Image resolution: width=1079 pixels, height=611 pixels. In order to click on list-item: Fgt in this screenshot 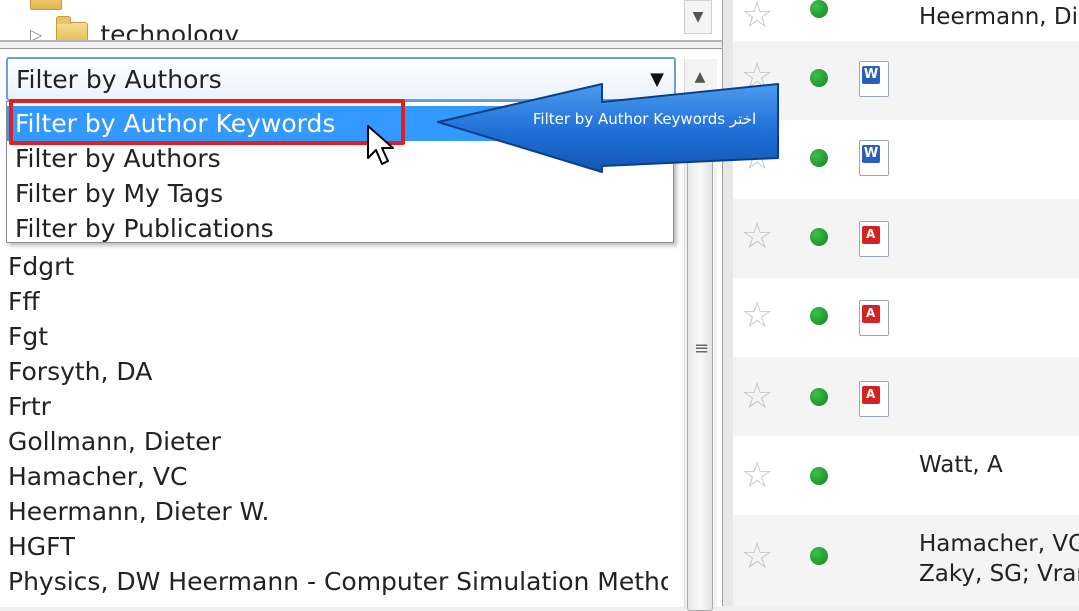, I will do `click(28, 336)`.